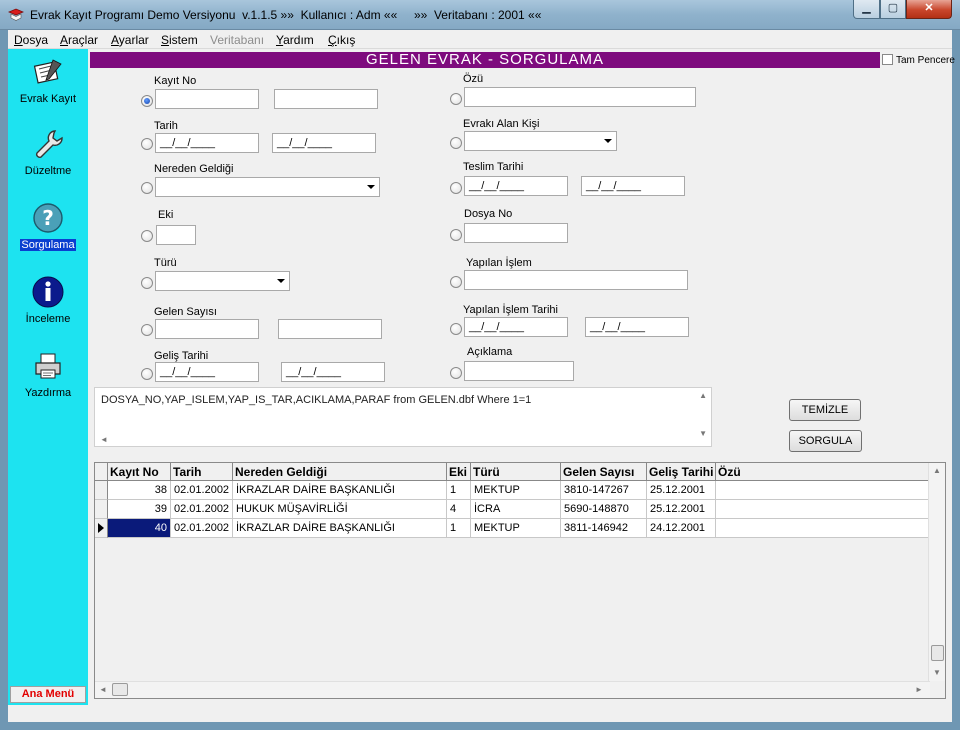  Describe the element at coordinates (48, 374) in the screenshot. I see `sidebar-item-yazdirma: Yazdırma` at that location.